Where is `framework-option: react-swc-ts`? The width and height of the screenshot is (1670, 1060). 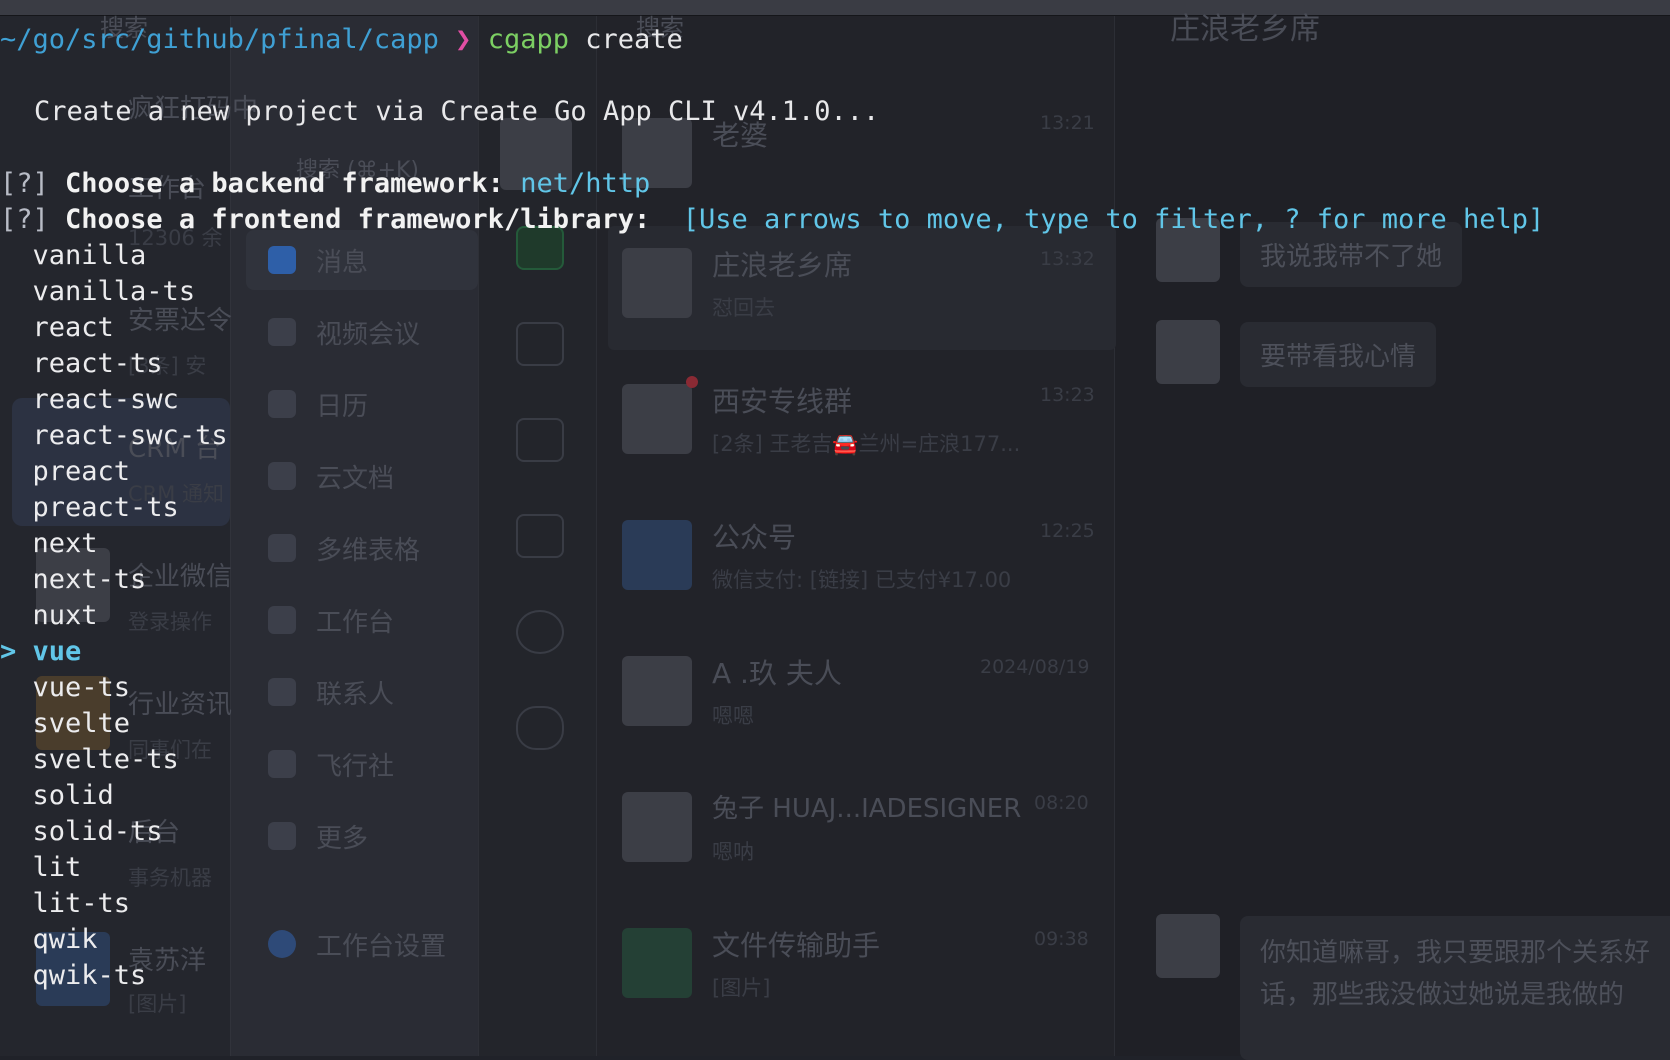
framework-option: react-swc-ts is located at coordinates (114, 436).